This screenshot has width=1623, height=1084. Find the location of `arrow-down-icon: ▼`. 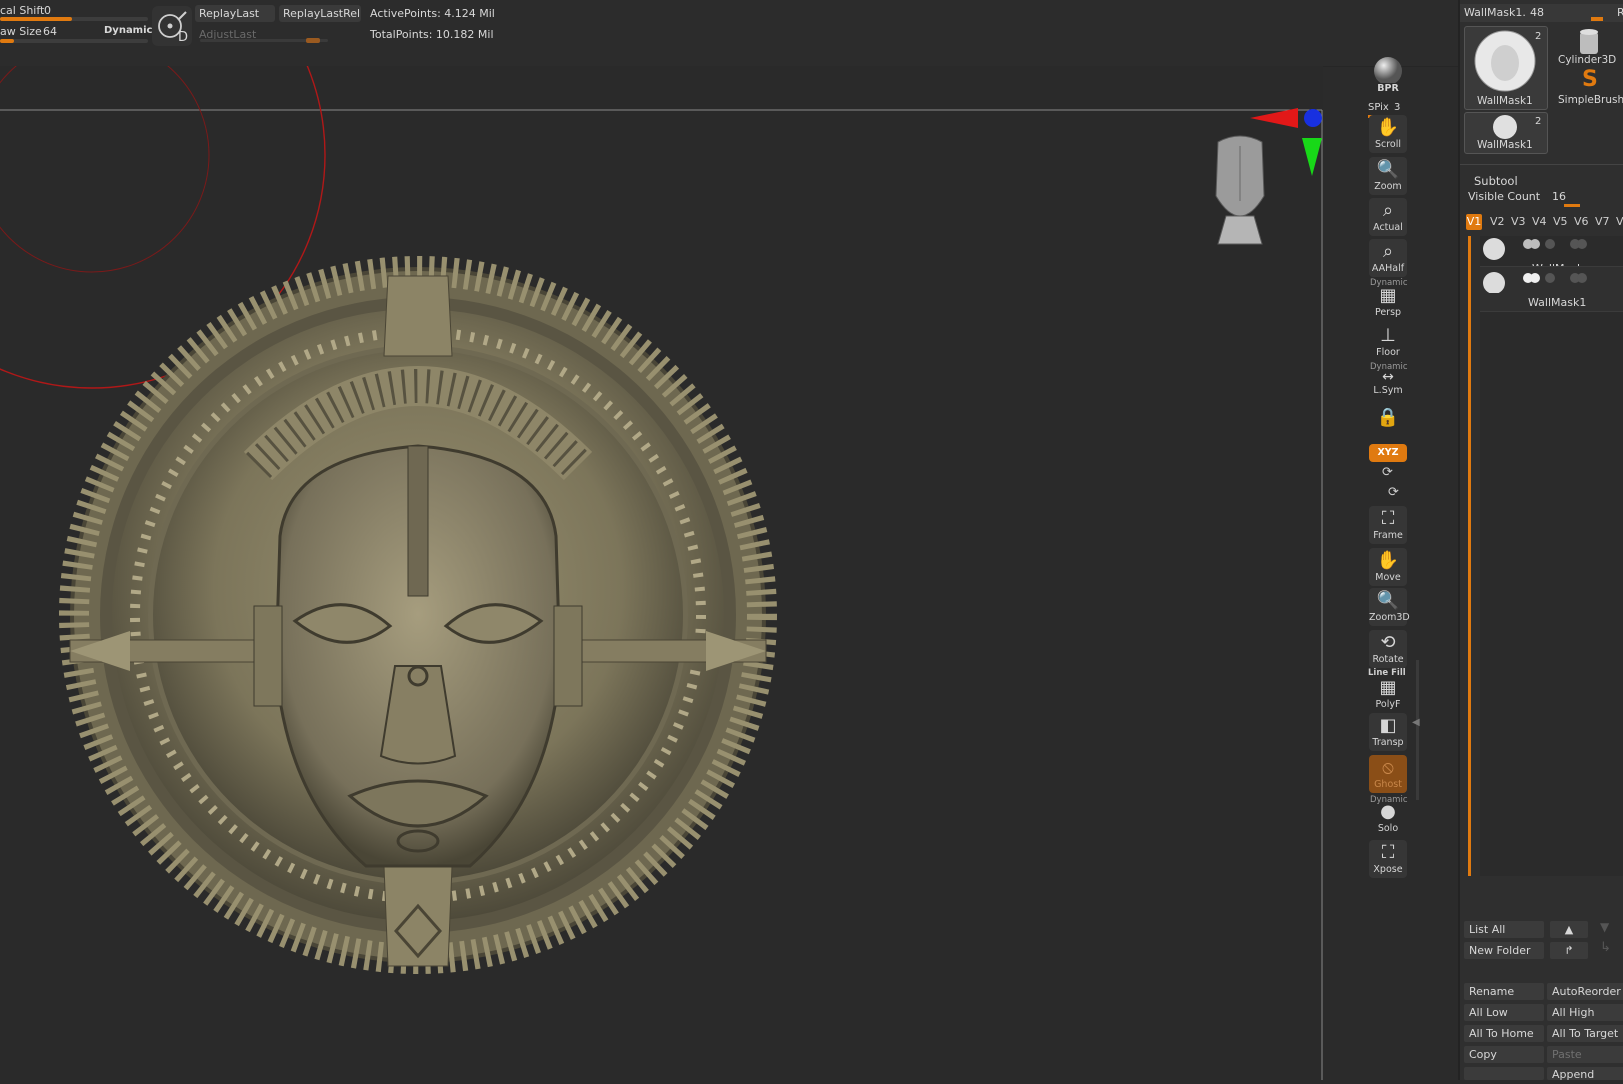

arrow-down-icon: ▼ is located at coordinates (1604, 927).